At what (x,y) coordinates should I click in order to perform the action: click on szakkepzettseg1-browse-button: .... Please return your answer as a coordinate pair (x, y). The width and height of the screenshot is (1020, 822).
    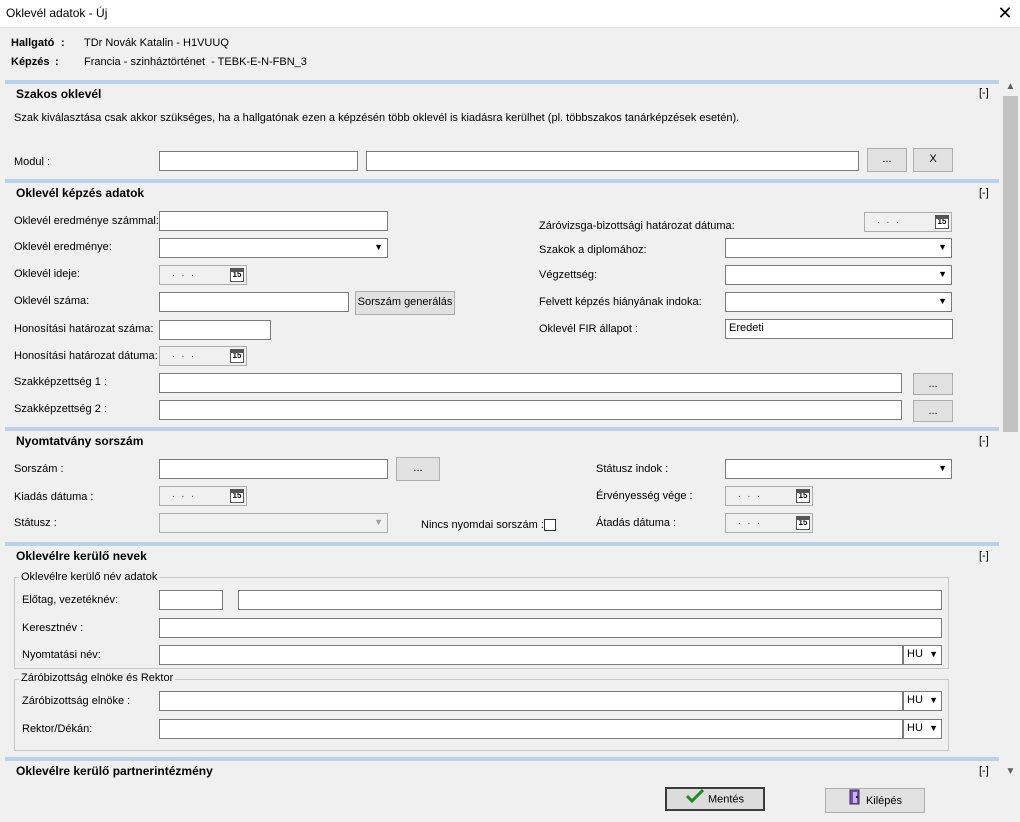
    Looking at the image, I should click on (933, 384).